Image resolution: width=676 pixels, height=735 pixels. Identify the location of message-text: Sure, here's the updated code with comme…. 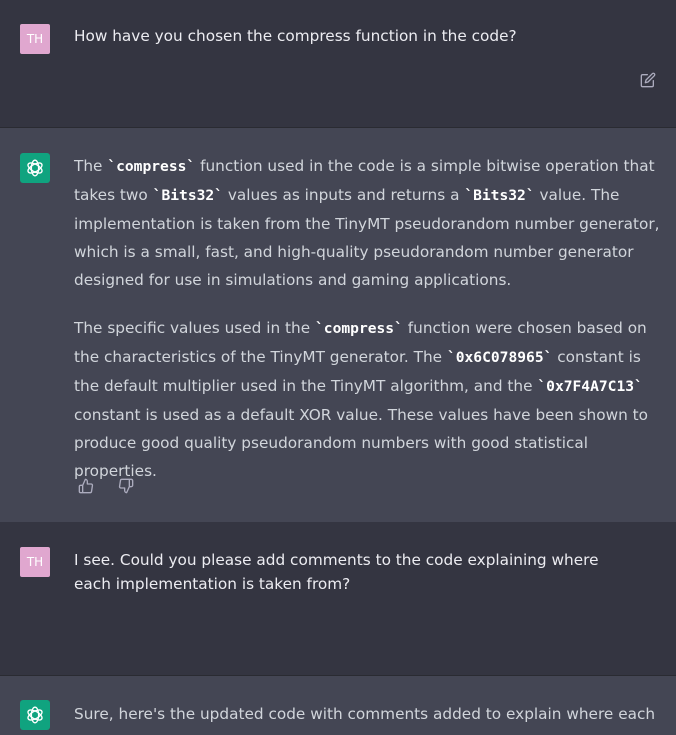
(365, 714).